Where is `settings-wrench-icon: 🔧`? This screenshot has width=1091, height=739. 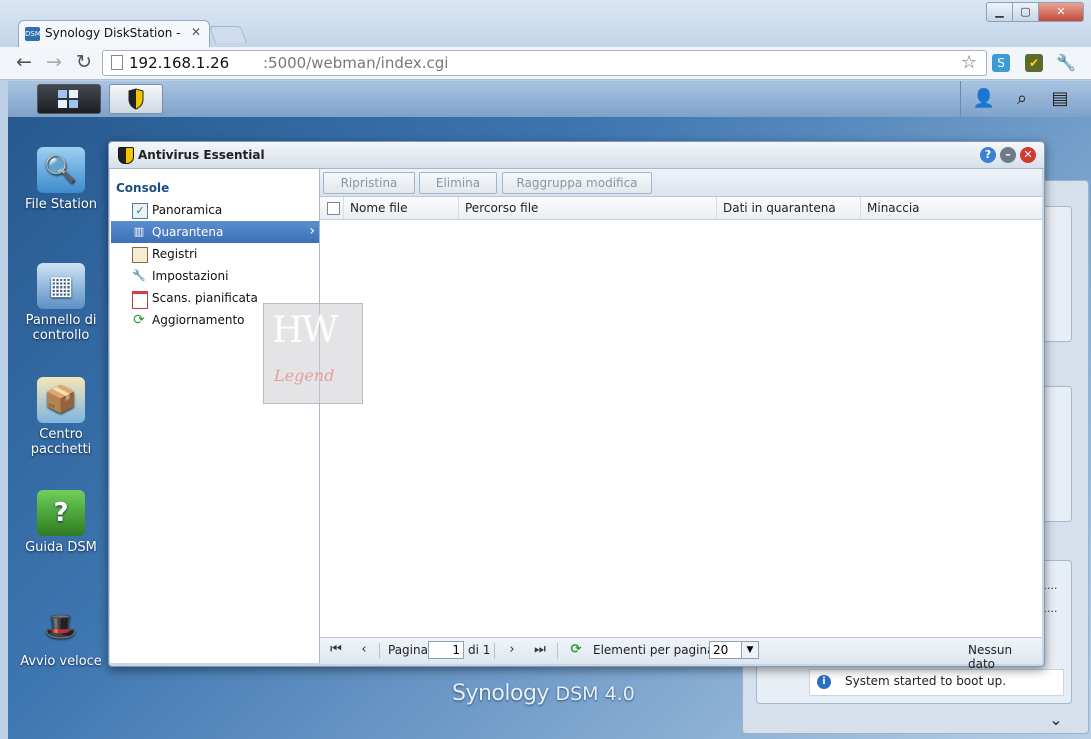 settings-wrench-icon: 🔧 is located at coordinates (139, 275).